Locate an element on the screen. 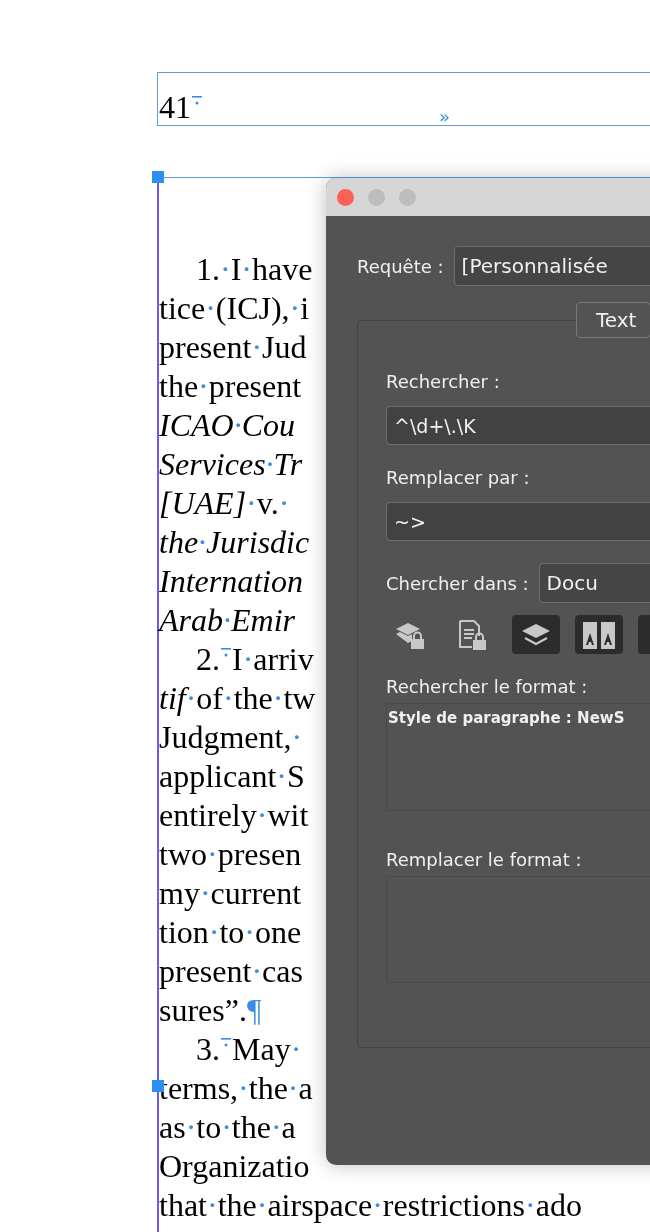  page-number: 41 is located at coordinates (175, 107).